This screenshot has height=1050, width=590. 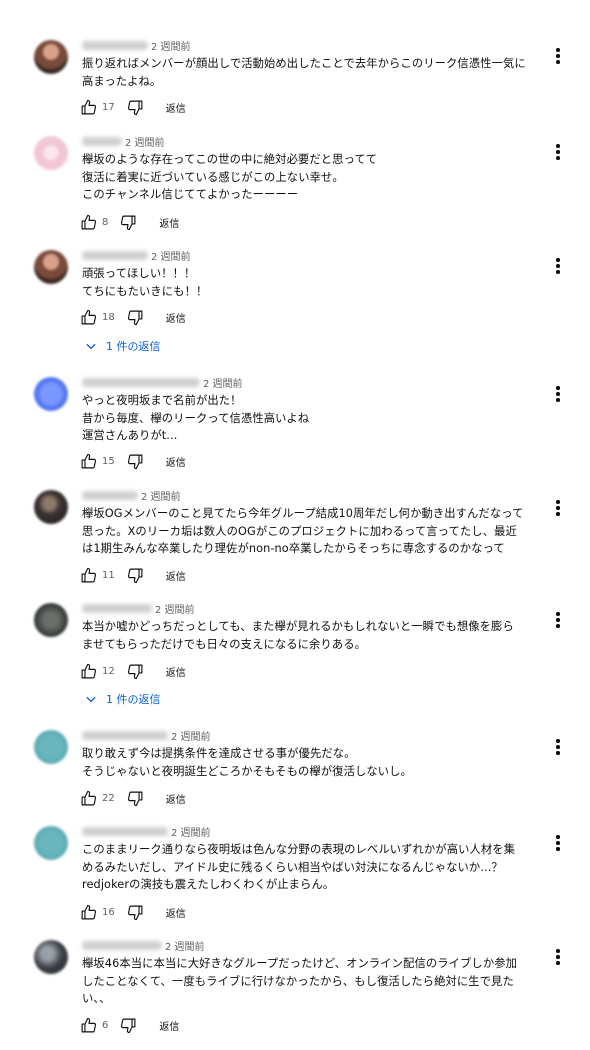 What do you see at coordinates (108, 912) in the screenshot?
I see `like-count: 16` at bounding box center [108, 912].